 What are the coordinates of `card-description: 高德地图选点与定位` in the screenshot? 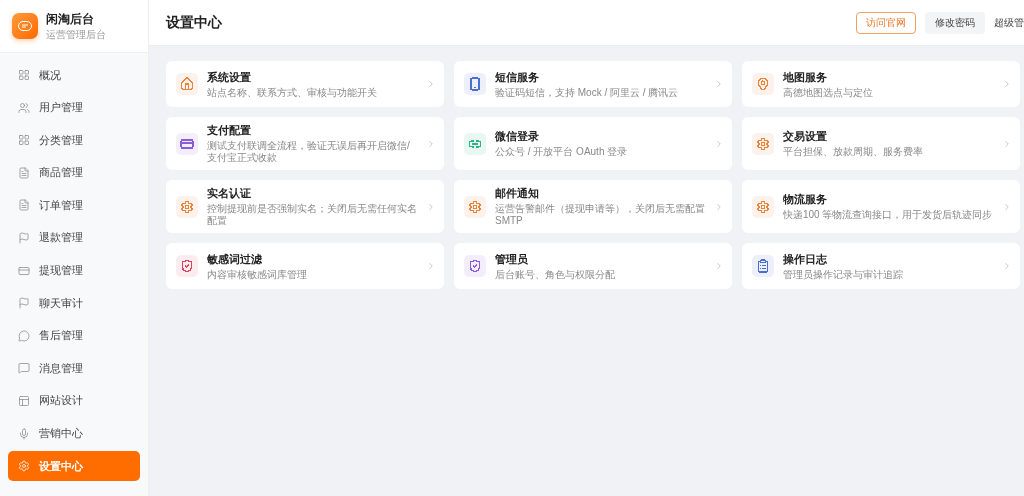 It's located at (828, 92).